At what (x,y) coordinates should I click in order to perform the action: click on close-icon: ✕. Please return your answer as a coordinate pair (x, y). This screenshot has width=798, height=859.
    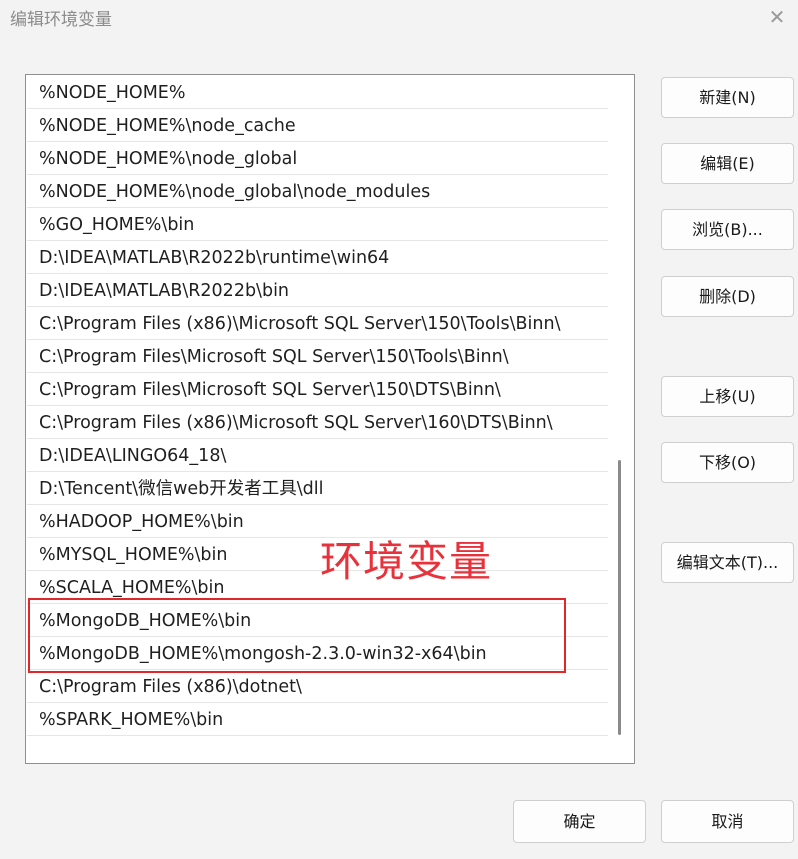
    Looking at the image, I should click on (777, 17).